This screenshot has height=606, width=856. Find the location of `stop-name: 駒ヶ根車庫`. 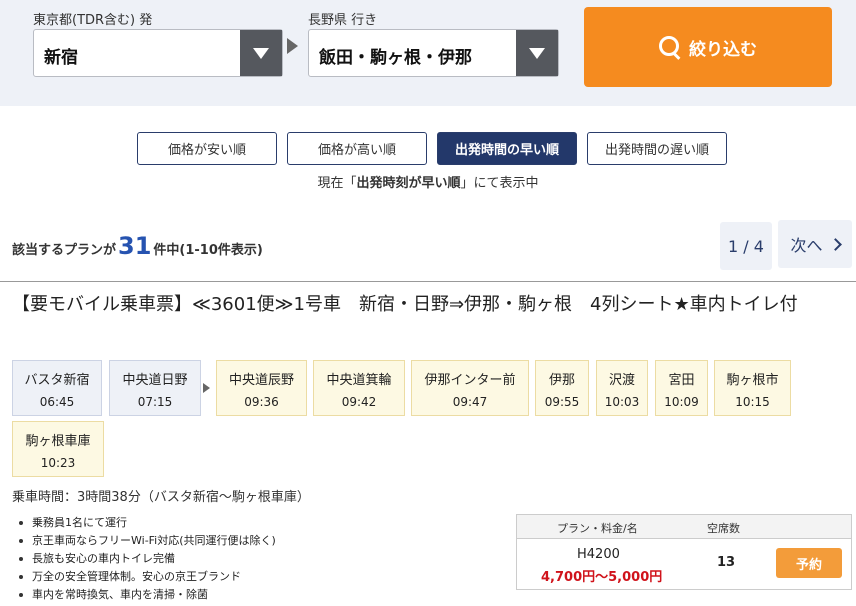

stop-name: 駒ヶ根車庫 is located at coordinates (58, 441).